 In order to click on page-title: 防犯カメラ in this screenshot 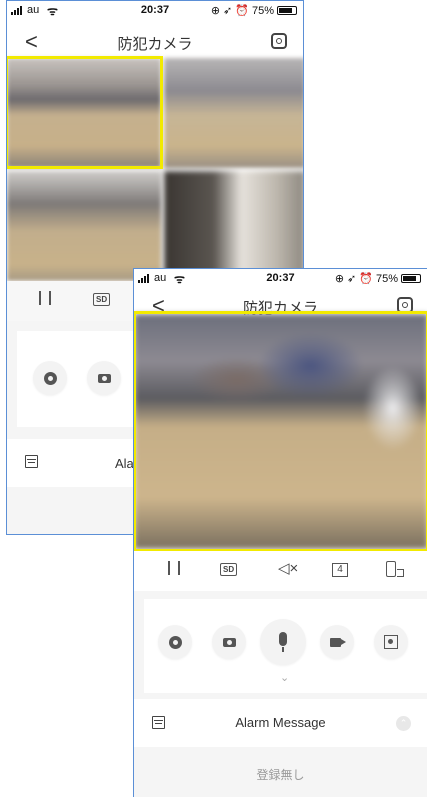, I will do `click(155, 44)`.